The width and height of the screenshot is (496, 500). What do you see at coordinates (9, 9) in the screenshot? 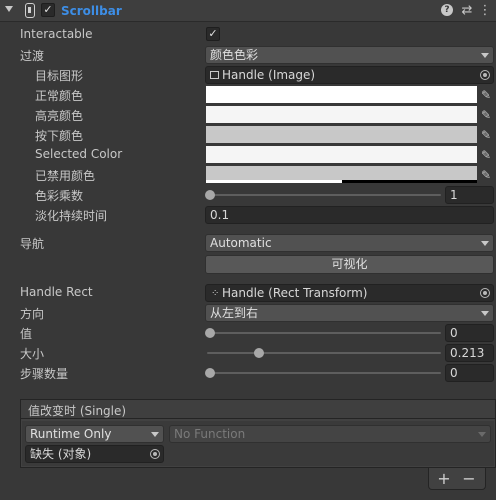
I see `foldout-arrow-icon` at bounding box center [9, 9].